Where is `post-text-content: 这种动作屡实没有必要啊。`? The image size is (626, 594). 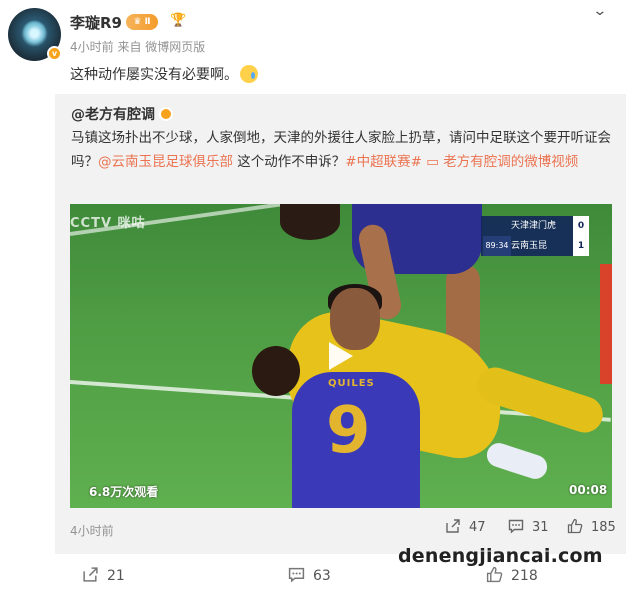
post-text-content: 这种动作屡实没有必要啊。 is located at coordinates (154, 75).